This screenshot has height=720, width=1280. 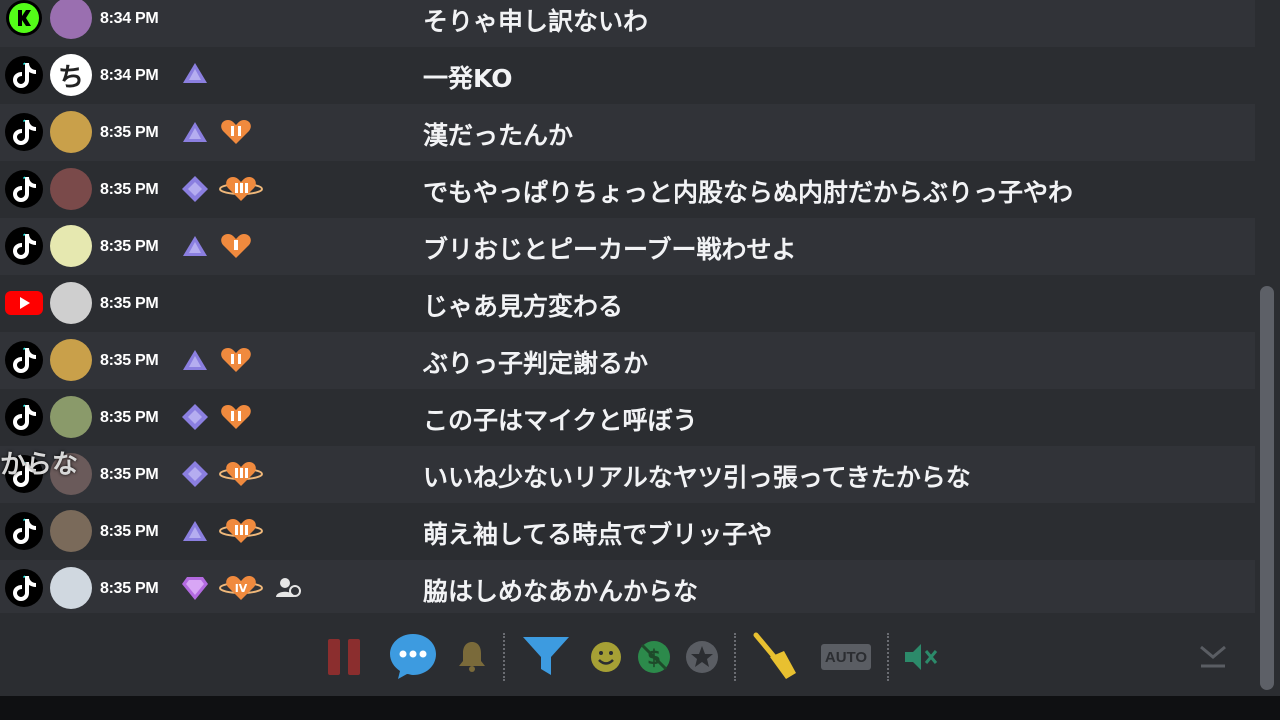 What do you see at coordinates (627, 75) in the screenshot?
I see `chat-message-row: ち 8:34 PM 一発KO` at bounding box center [627, 75].